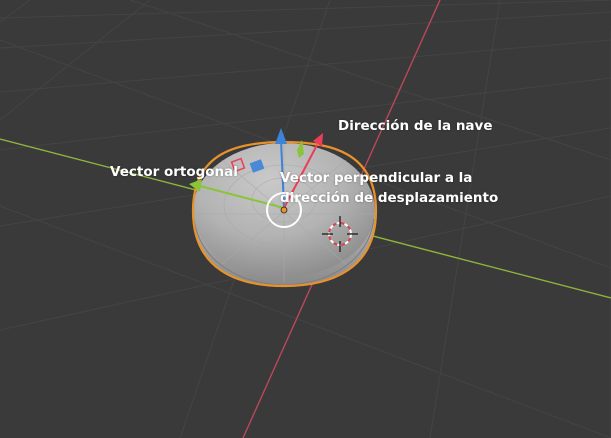 Image resolution: width=611 pixels, height=438 pixels. Describe the element at coordinates (415, 126) in the screenshot. I see `ship-direction-label: Dirección de la nave` at that location.